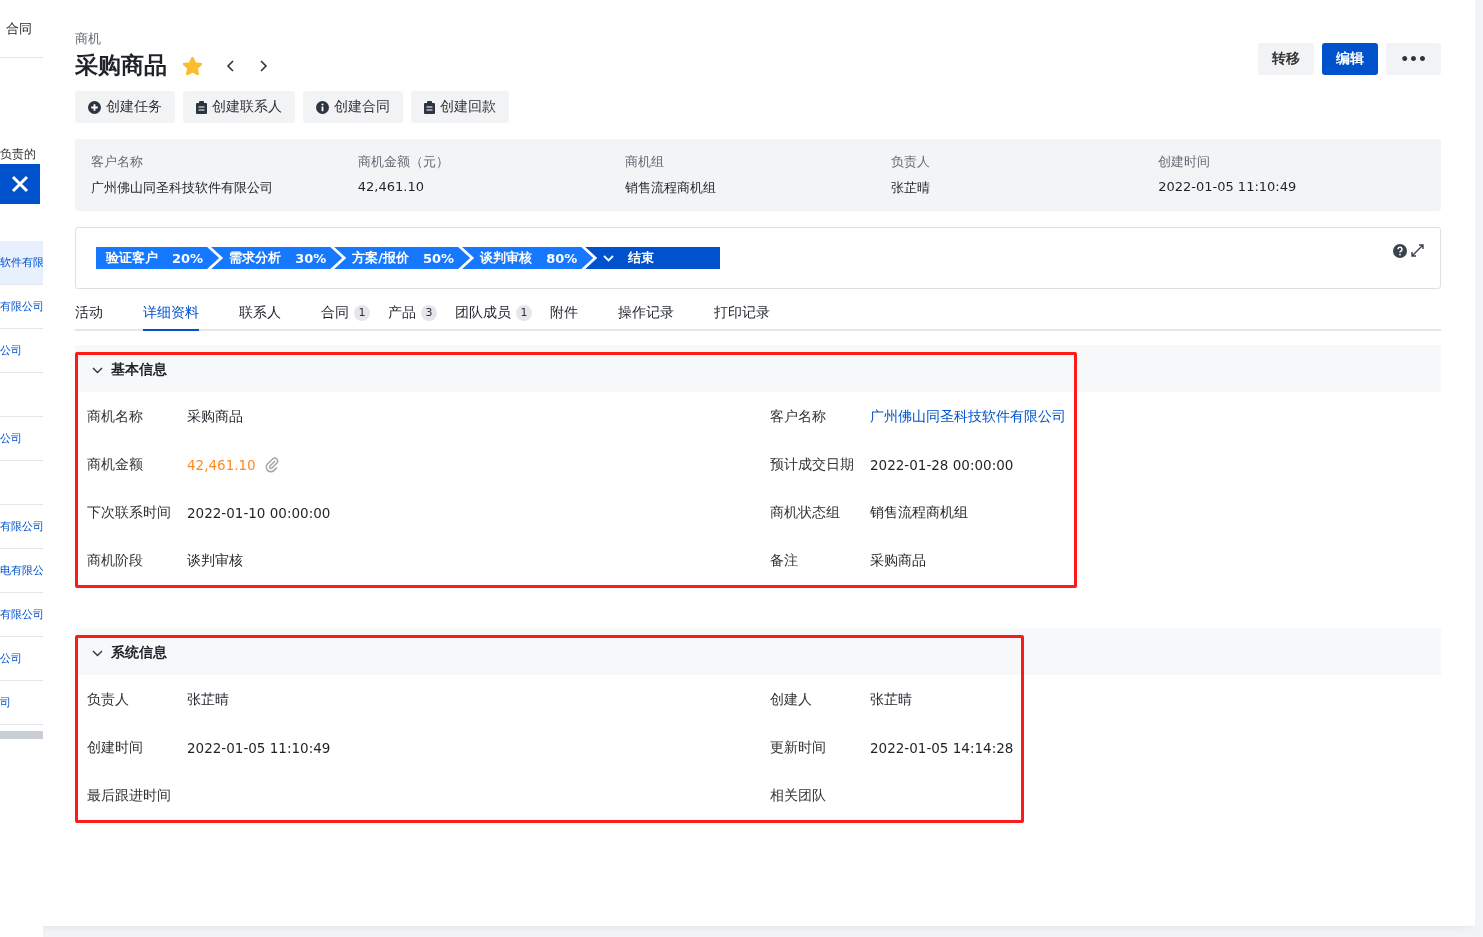  Describe the element at coordinates (221, 465) in the screenshot. I see `field-value: 42,461.10` at that location.